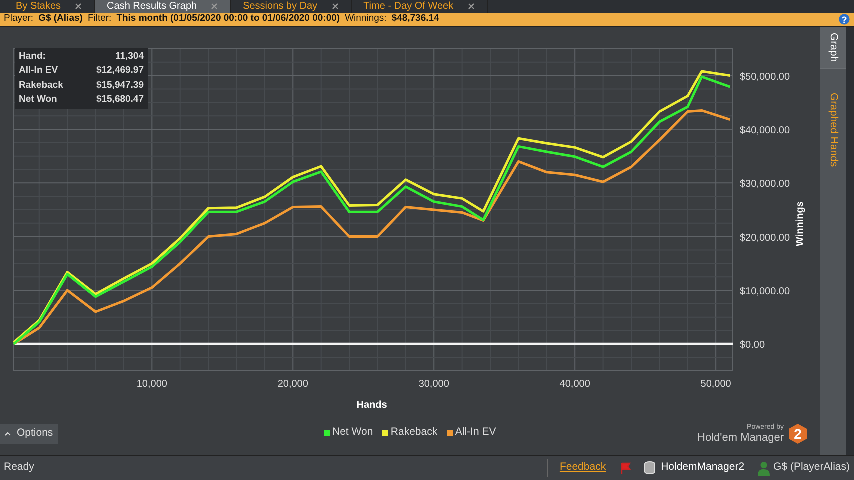  I want to click on tooltip-value: $15,680.47, so click(120, 99).